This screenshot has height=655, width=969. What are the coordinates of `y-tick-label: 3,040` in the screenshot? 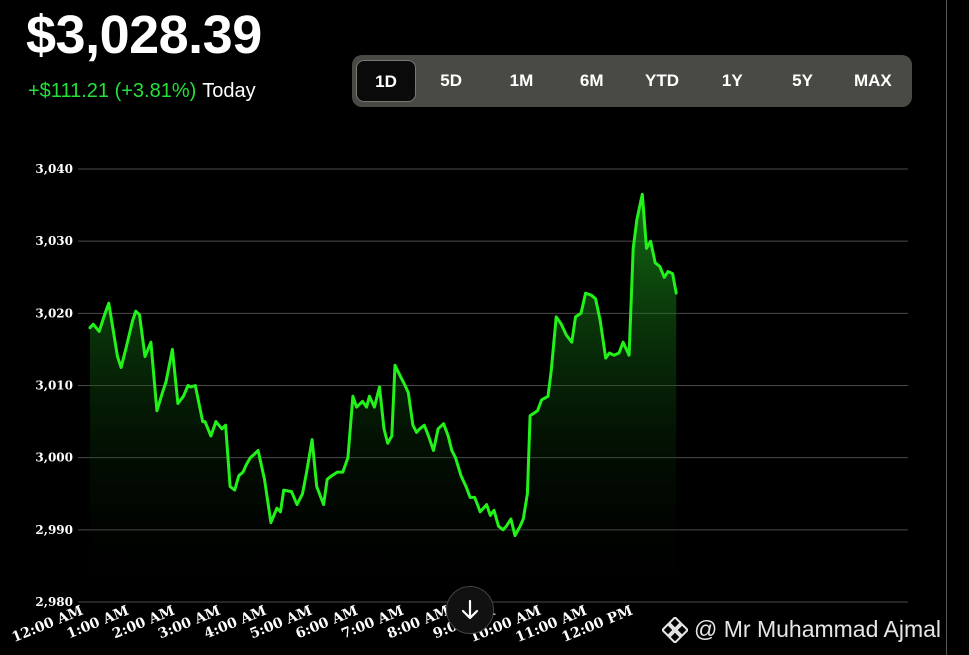 It's located at (54, 169).